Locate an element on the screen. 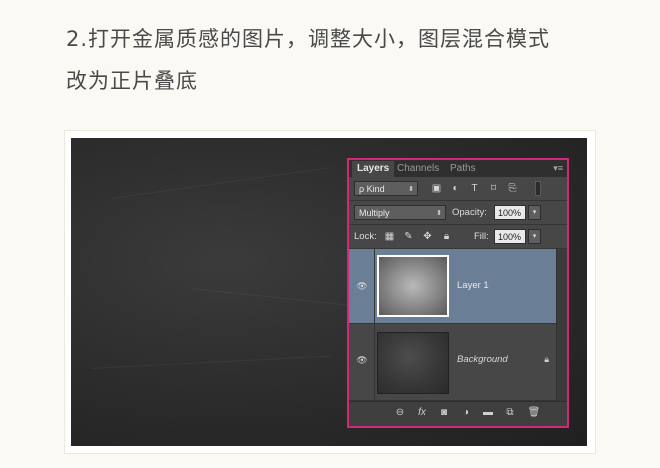 This screenshot has width=660, height=468. opacity-dropdown-icon: ▾ is located at coordinates (534, 212).